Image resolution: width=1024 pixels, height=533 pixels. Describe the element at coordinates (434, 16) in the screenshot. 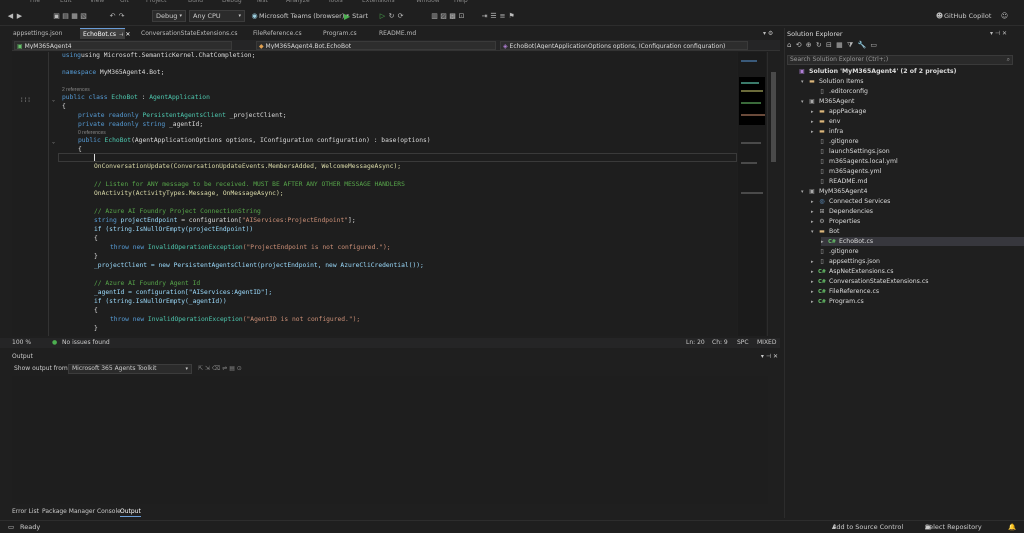

I see `toolbox-icon: ▥` at that location.